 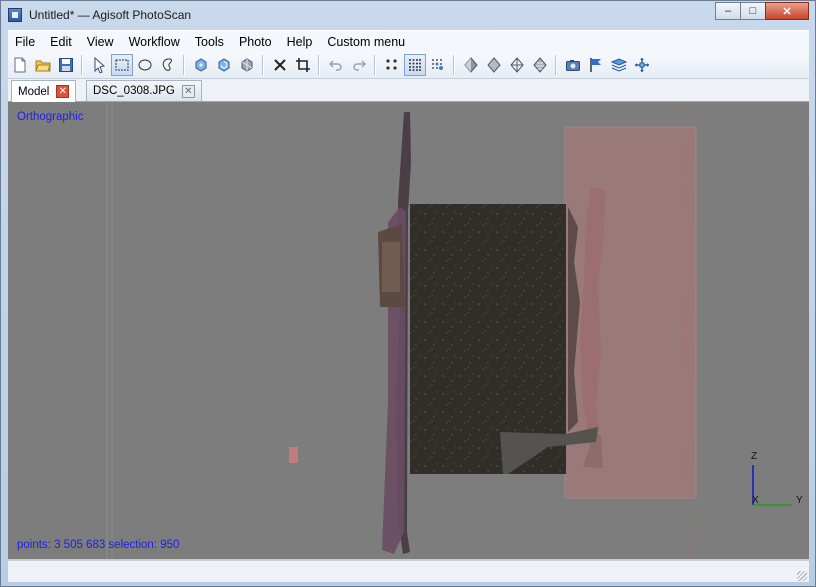 What do you see at coordinates (540, 65) in the screenshot?
I see `textured-model-icon` at bounding box center [540, 65].